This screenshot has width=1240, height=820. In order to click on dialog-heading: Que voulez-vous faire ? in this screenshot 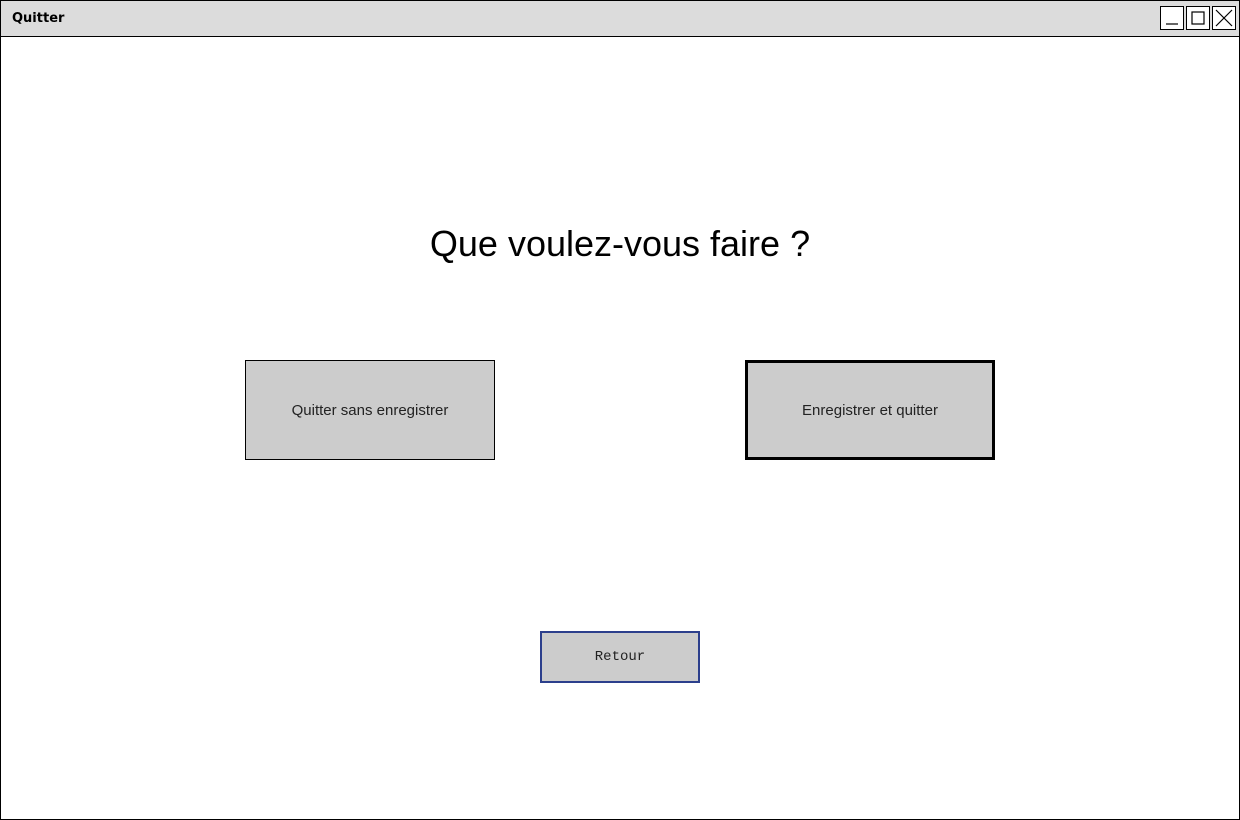, I will do `click(620, 243)`.